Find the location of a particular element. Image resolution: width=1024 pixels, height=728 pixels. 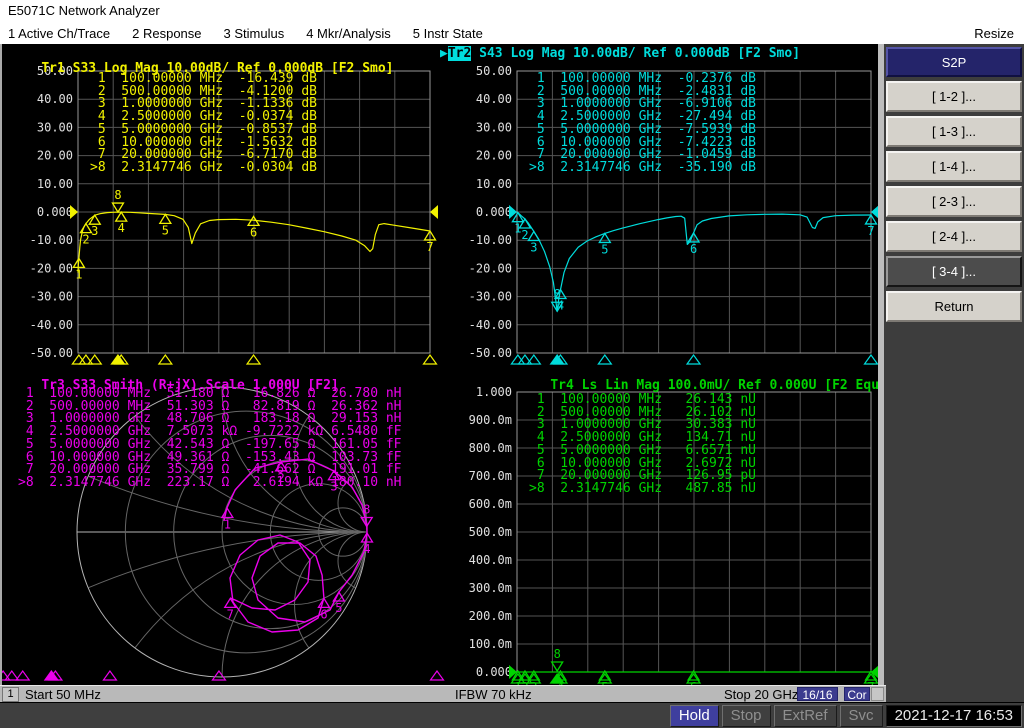

sweep-points-badge: 16/16 is located at coordinates (817, 694).